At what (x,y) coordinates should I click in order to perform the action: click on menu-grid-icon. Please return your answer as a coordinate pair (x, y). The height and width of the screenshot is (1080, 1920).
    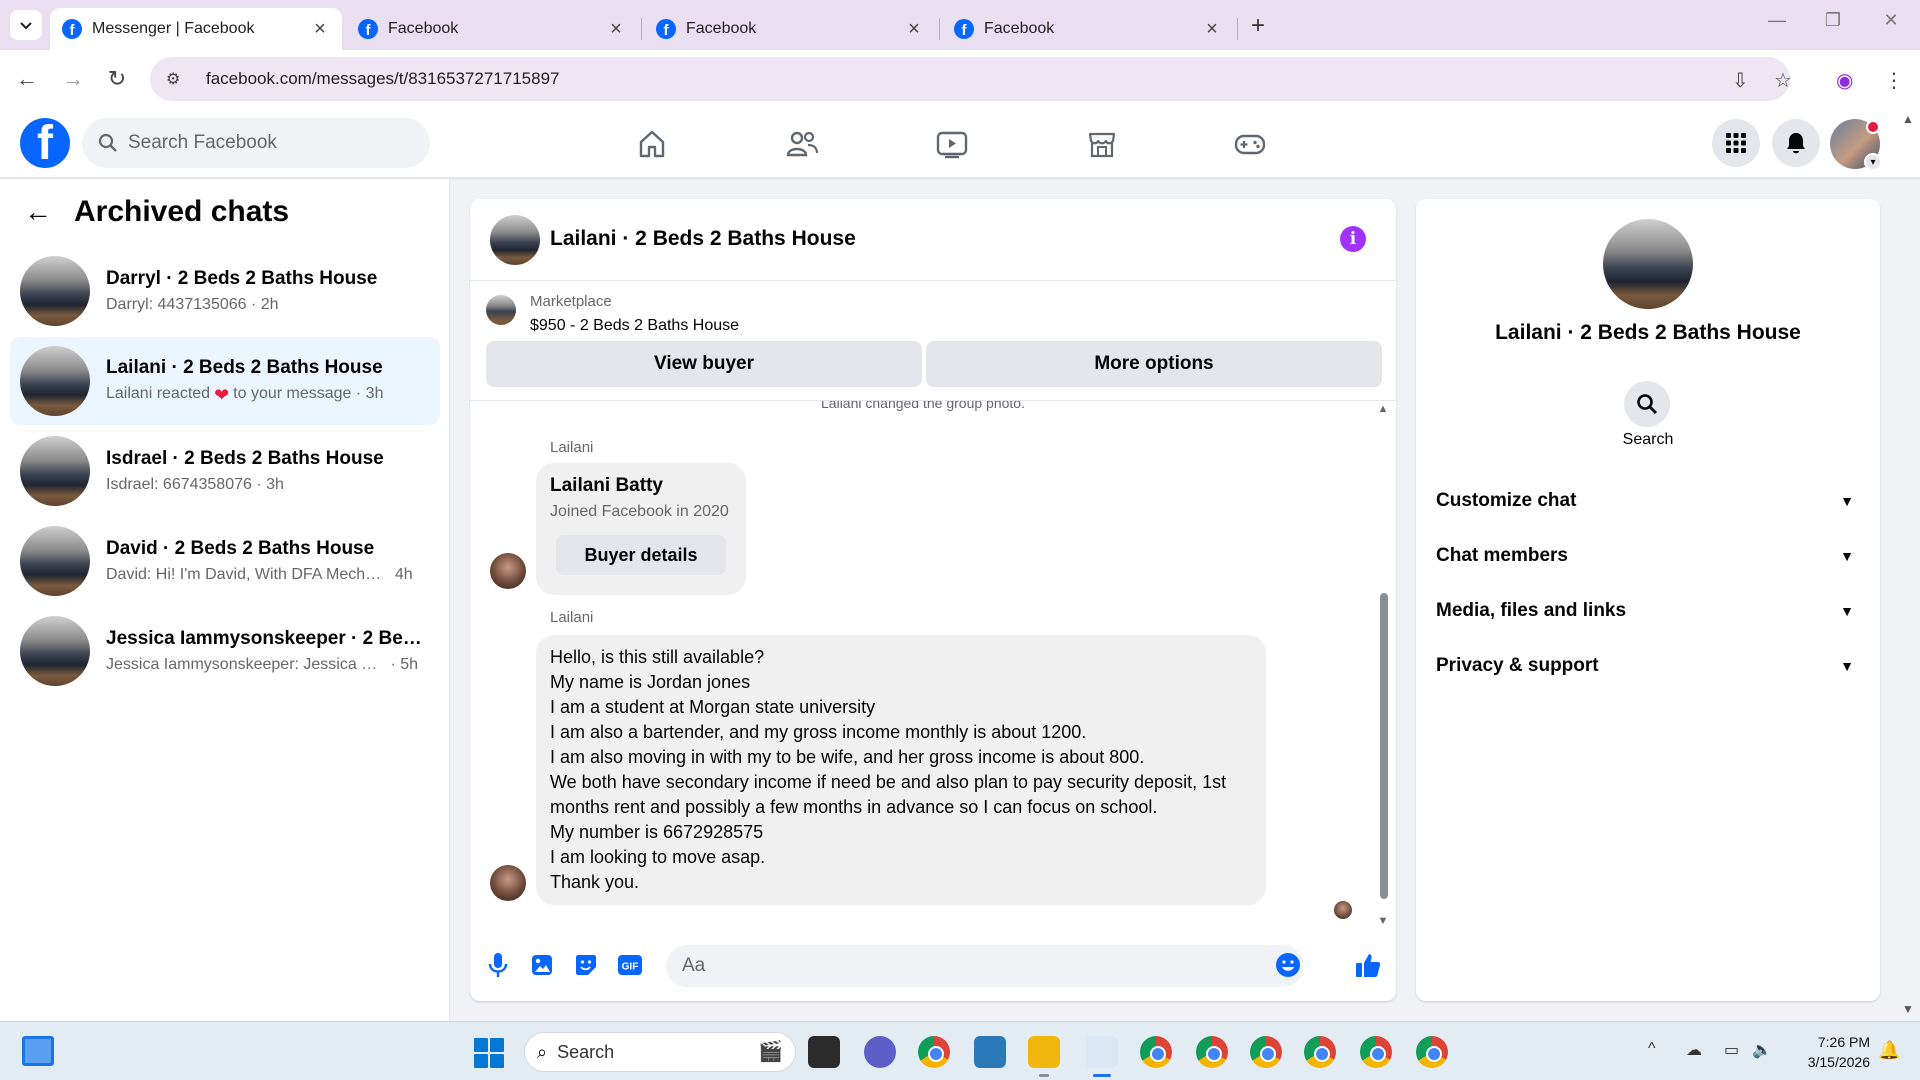
    Looking at the image, I should click on (1736, 143).